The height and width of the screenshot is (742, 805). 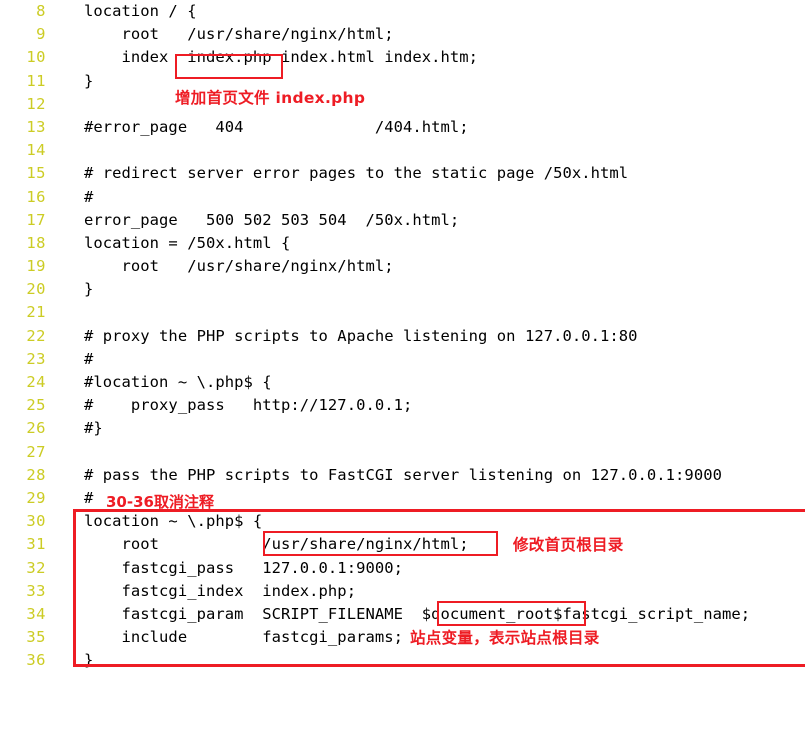 What do you see at coordinates (36, 196) in the screenshot?
I see `line-number: 16` at bounding box center [36, 196].